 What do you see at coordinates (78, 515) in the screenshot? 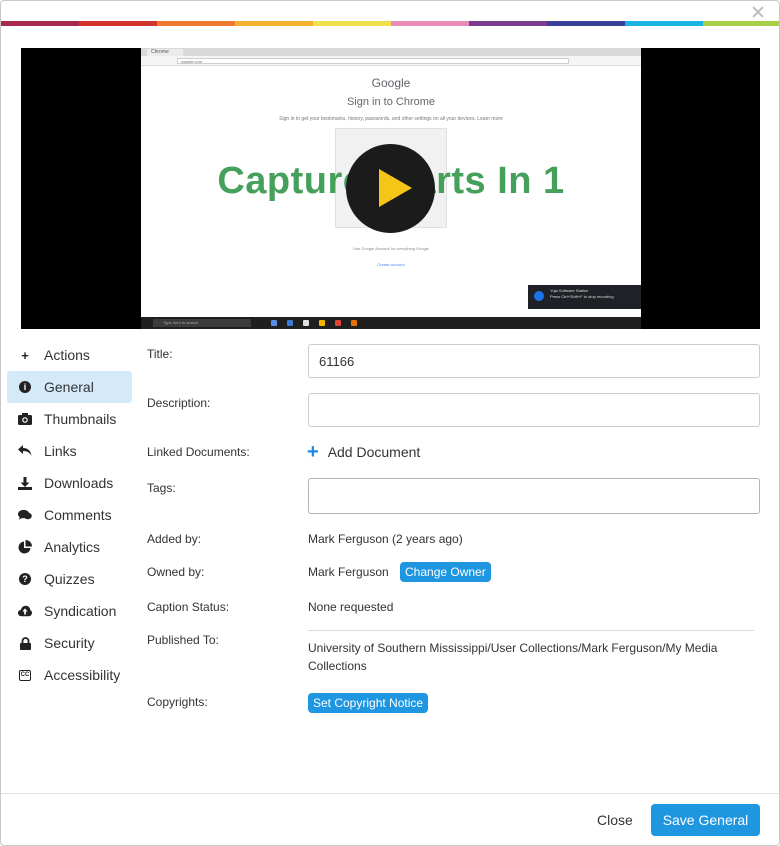
I see `sidebar-item-label: Comments` at bounding box center [78, 515].